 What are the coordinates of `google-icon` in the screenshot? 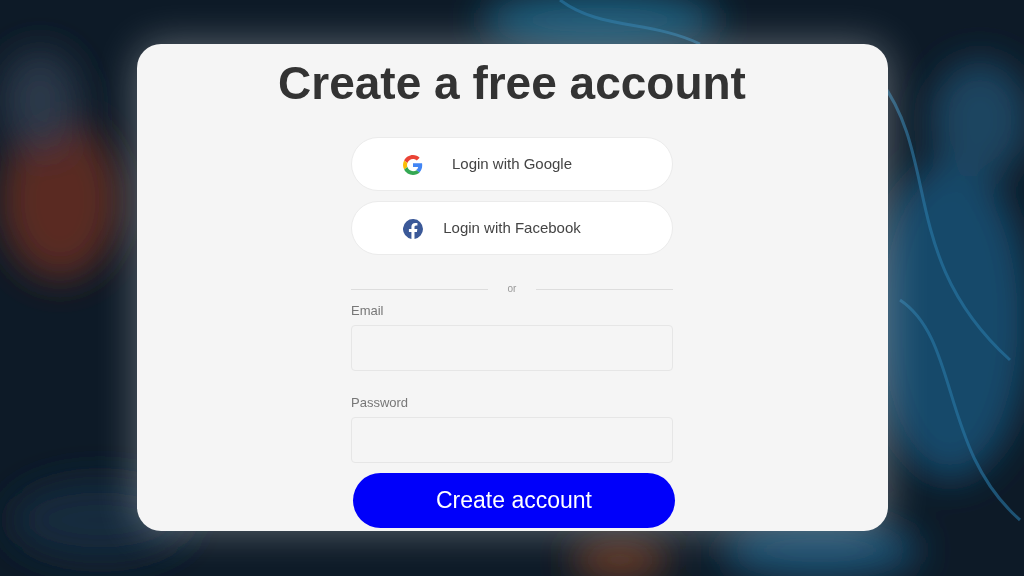 It's located at (413, 165).